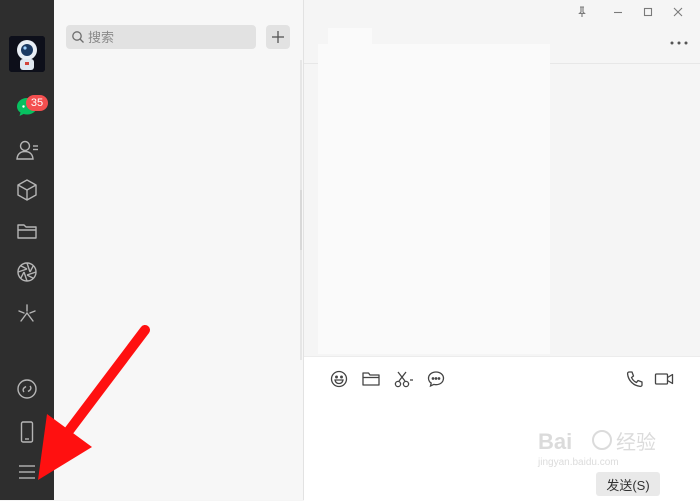 This screenshot has height=501, width=700. I want to click on contacts-icon, so click(27, 150).